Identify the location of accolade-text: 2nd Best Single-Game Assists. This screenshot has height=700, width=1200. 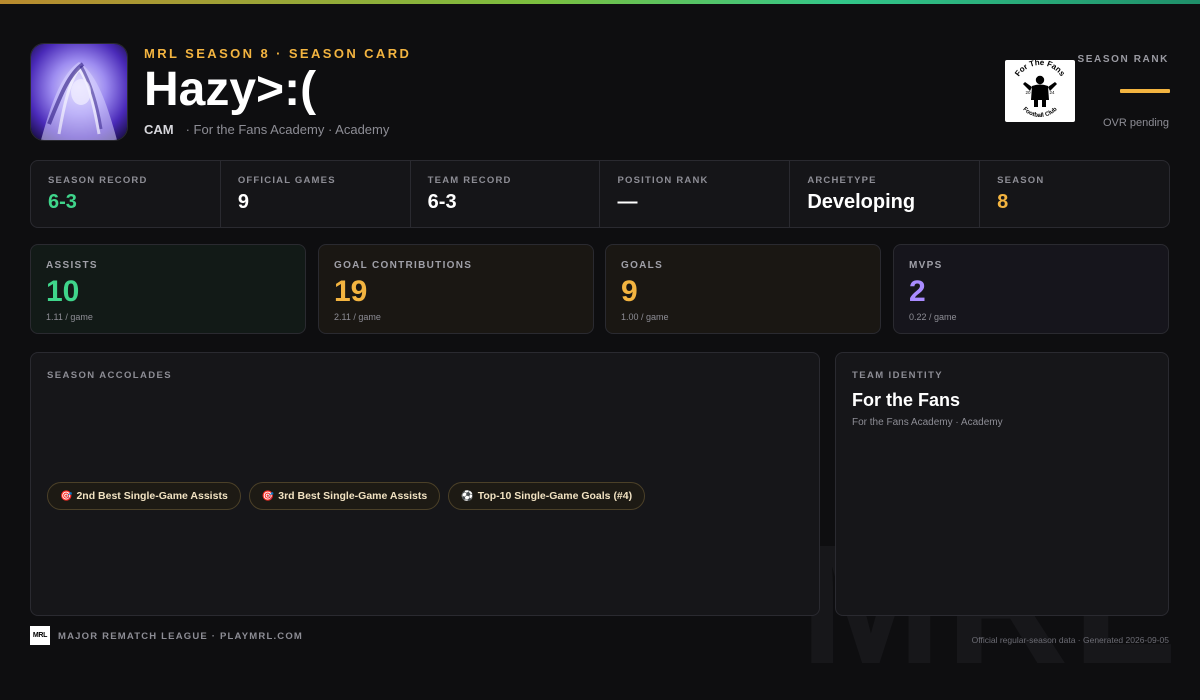
(152, 496).